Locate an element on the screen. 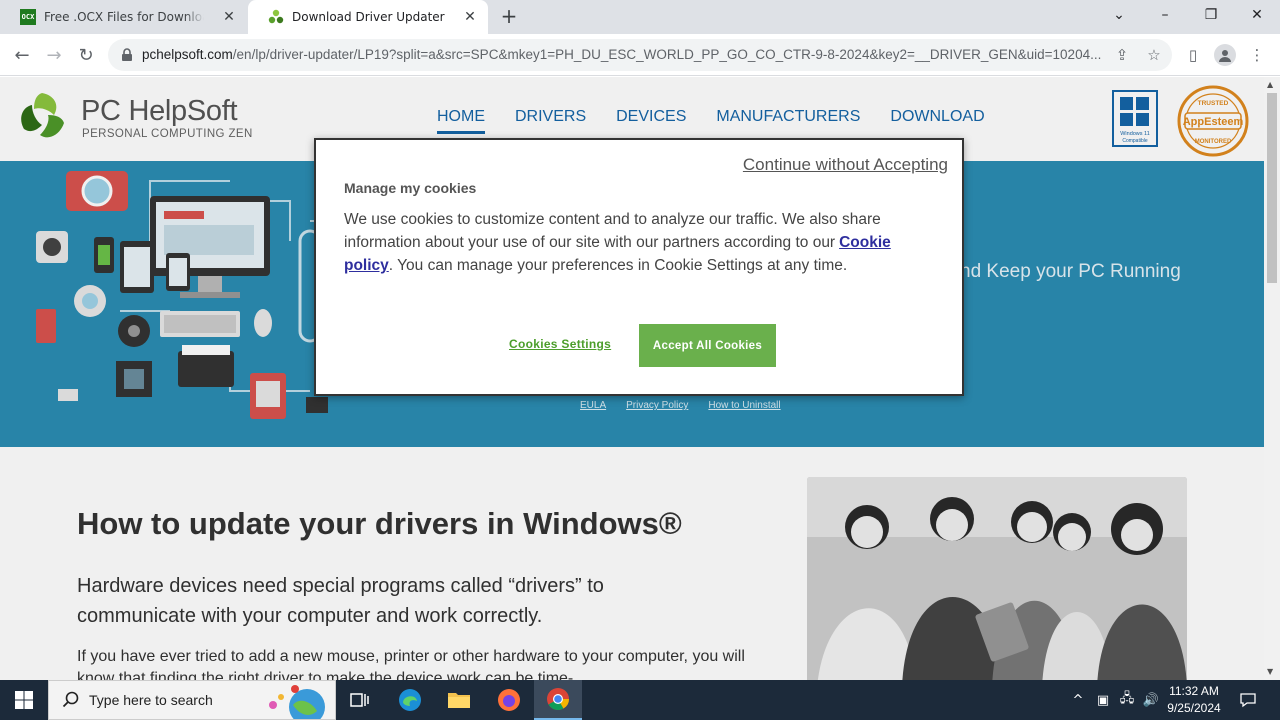  person-icon is located at coordinates (1225, 56).